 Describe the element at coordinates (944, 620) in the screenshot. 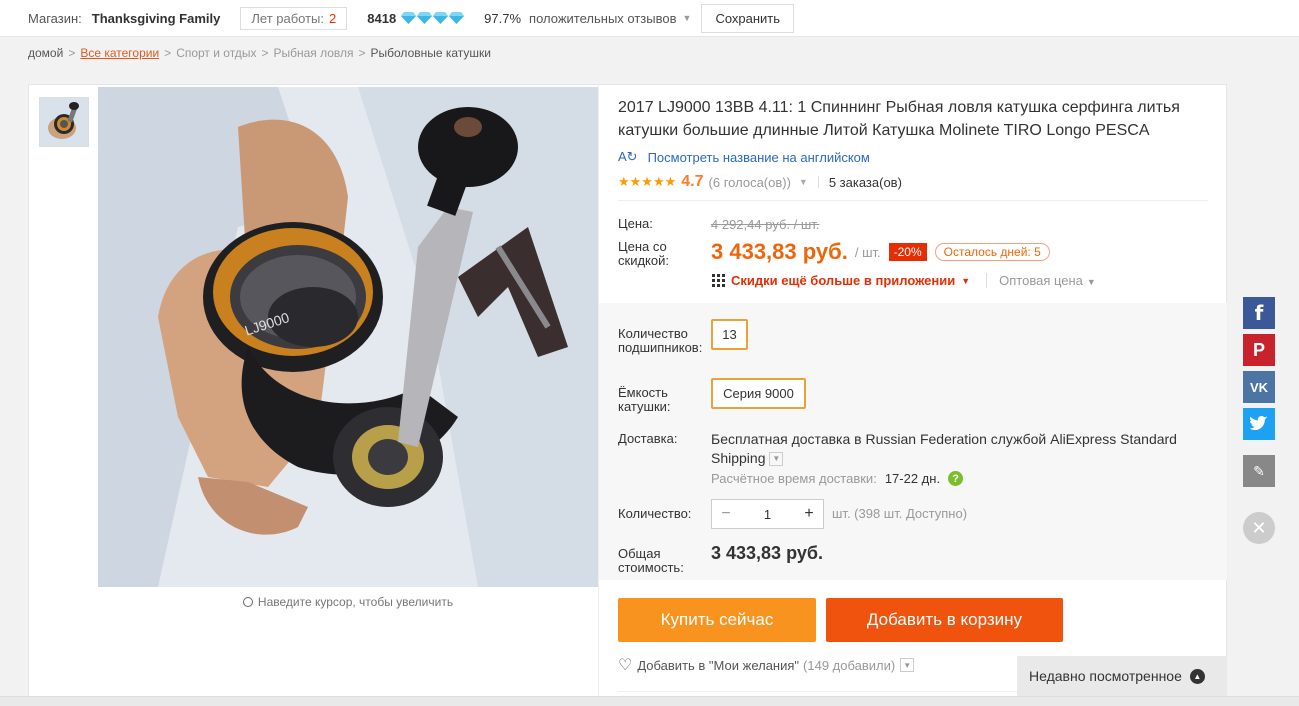

I see `add-to-cart-button: Добавить в корзину` at that location.